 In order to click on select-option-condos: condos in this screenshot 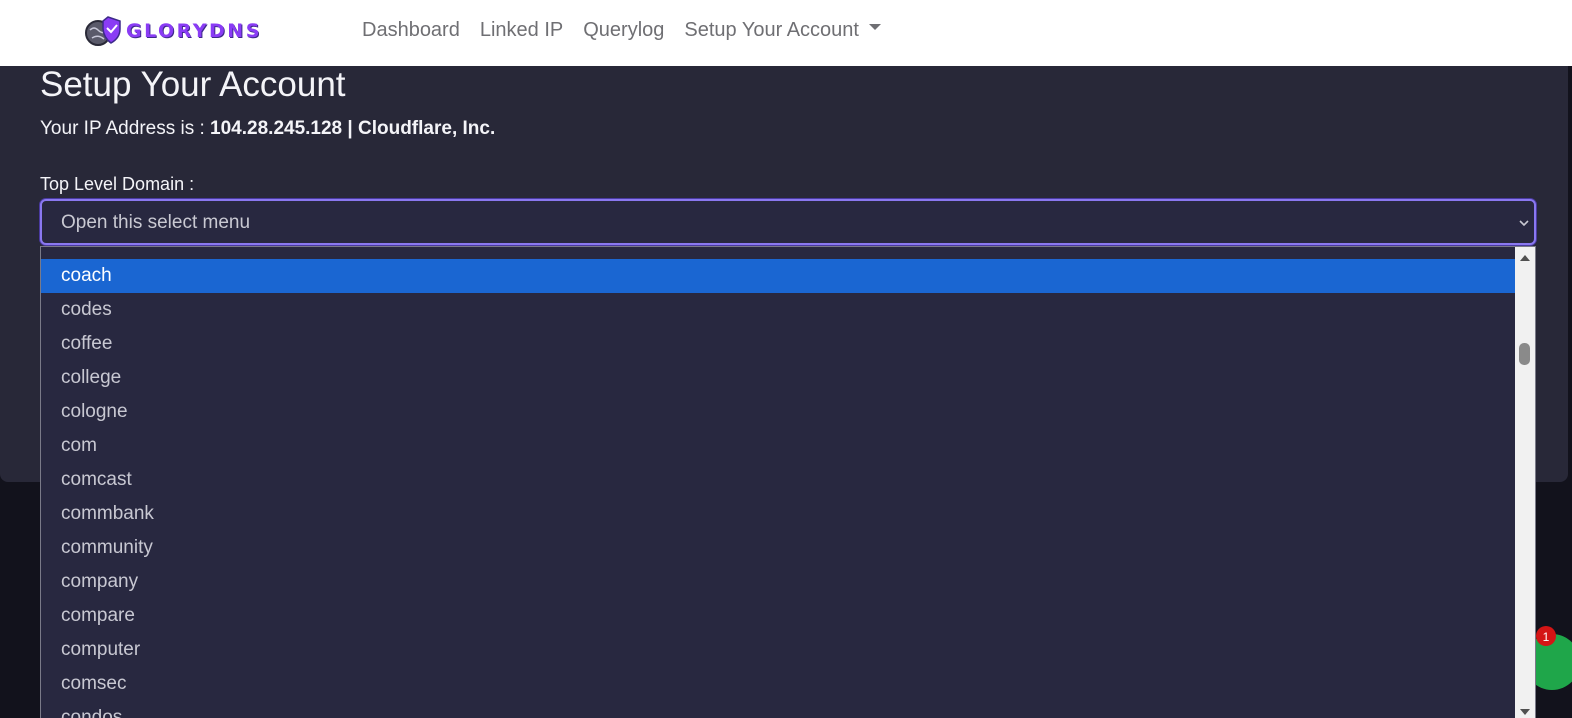, I will do `click(778, 709)`.